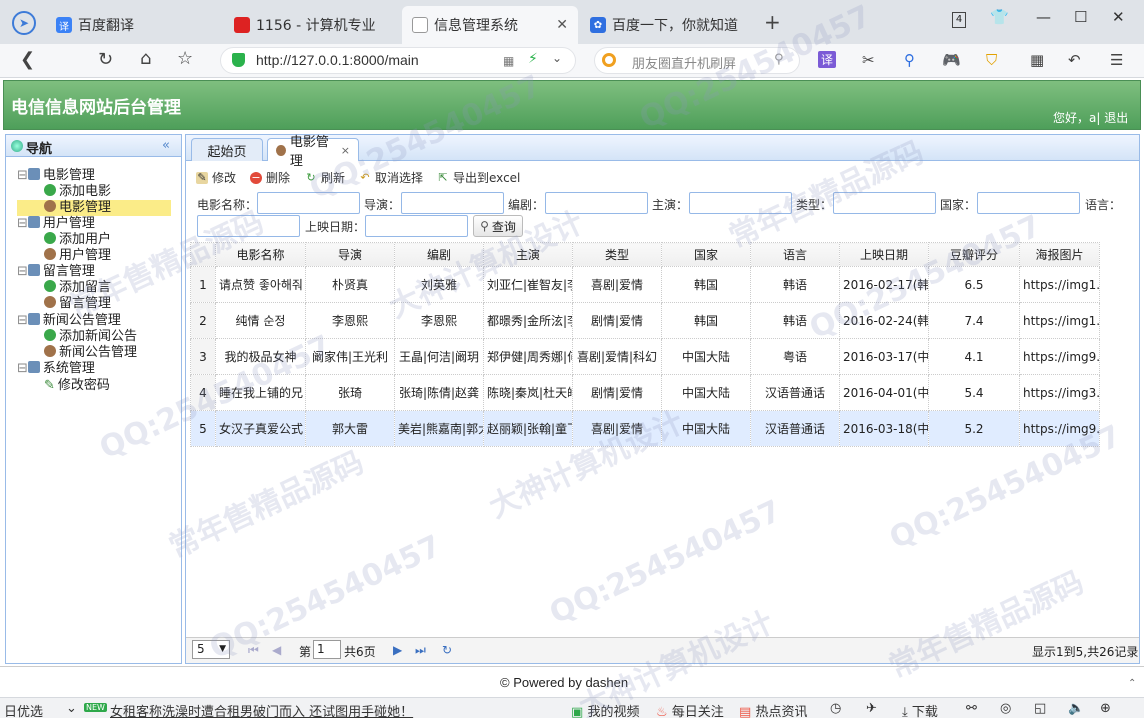 Image resolution: width=1144 pixels, height=718 pixels. I want to click on column-header: 国家, so click(706, 254).